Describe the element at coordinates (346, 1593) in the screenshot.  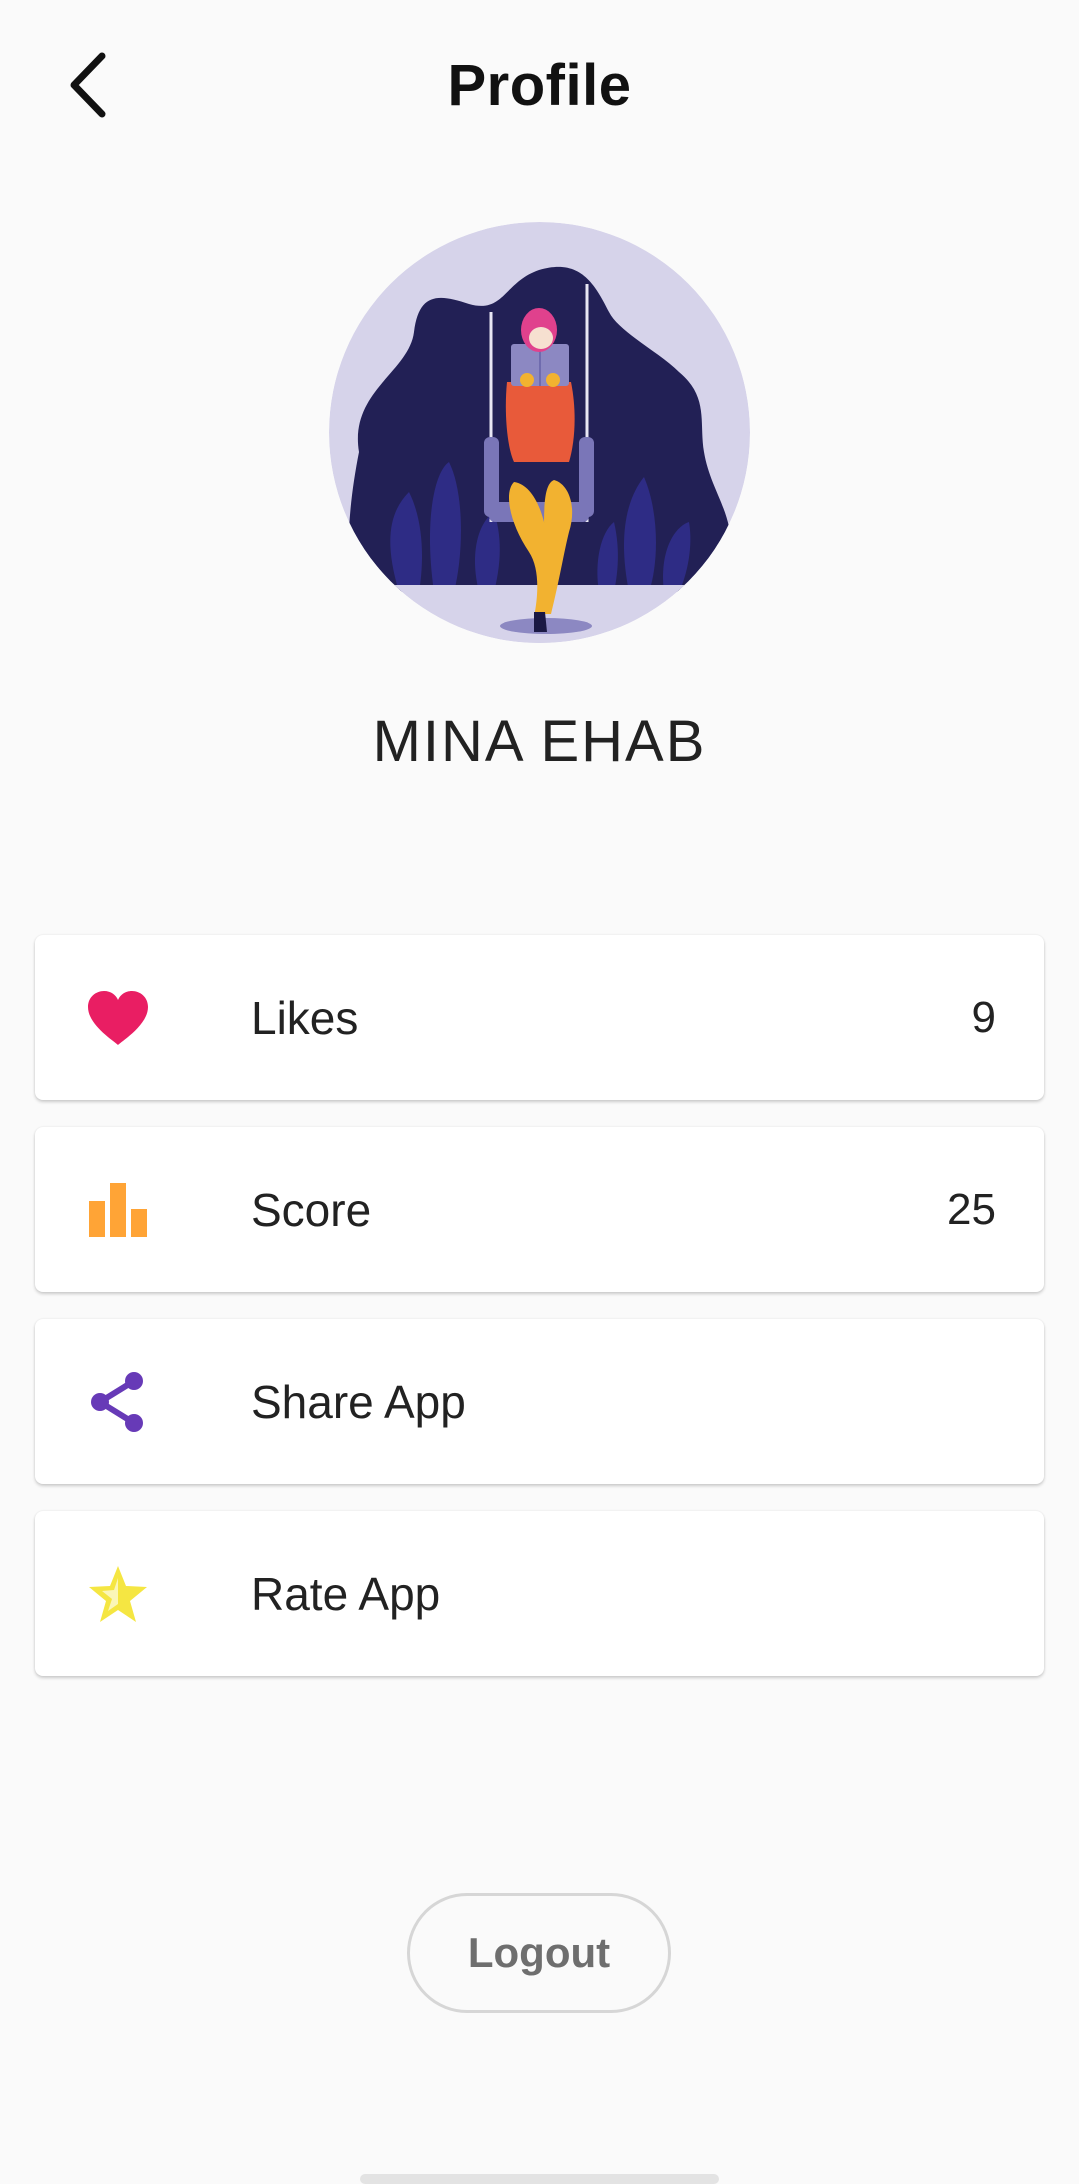
I see `rate-app-label: Rate App` at that location.